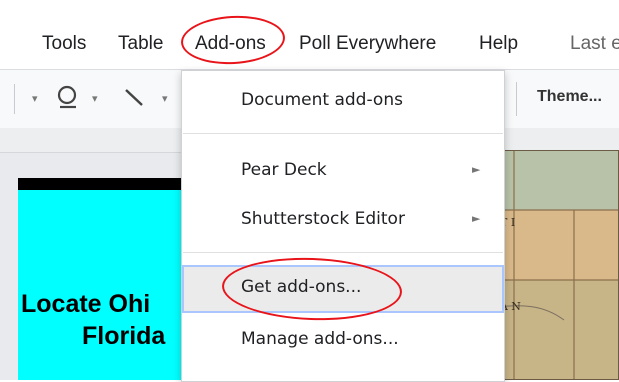  What do you see at coordinates (230, 44) in the screenshot?
I see `menu-add-ons: Add-ons` at bounding box center [230, 44].